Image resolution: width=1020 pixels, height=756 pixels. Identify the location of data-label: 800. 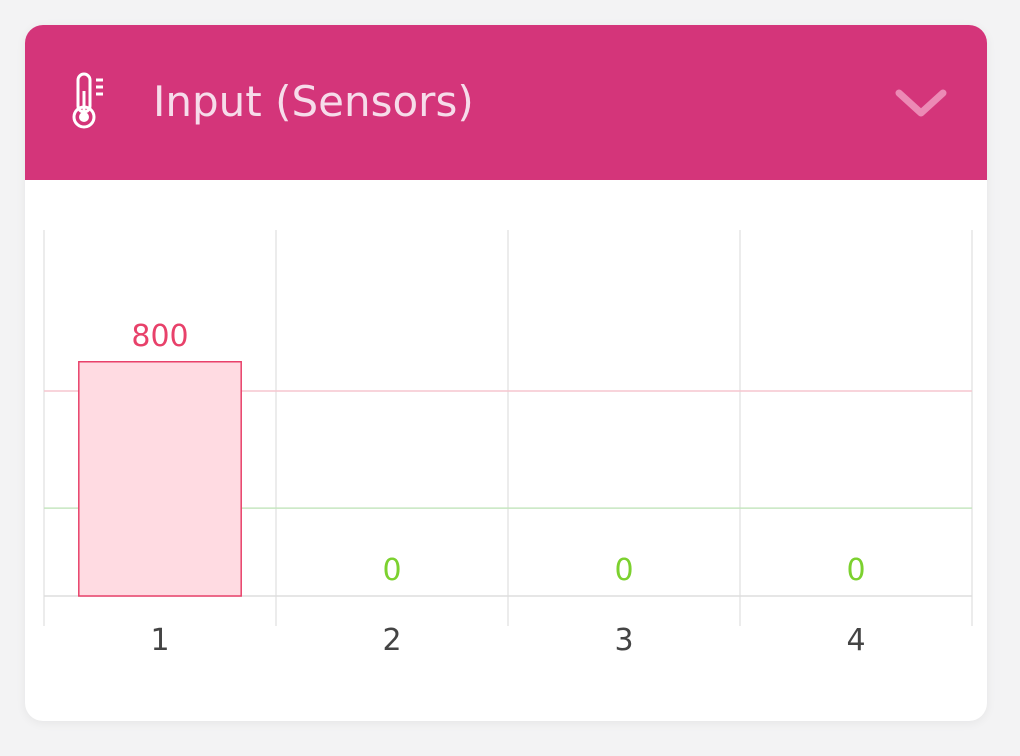
(159, 336).